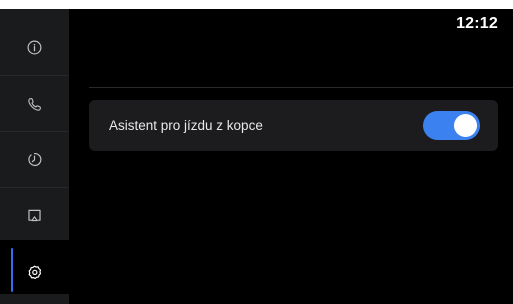 Image resolution: width=513 pixels, height=304 pixels. I want to click on hill-descent-assist-toggle, so click(451, 125).